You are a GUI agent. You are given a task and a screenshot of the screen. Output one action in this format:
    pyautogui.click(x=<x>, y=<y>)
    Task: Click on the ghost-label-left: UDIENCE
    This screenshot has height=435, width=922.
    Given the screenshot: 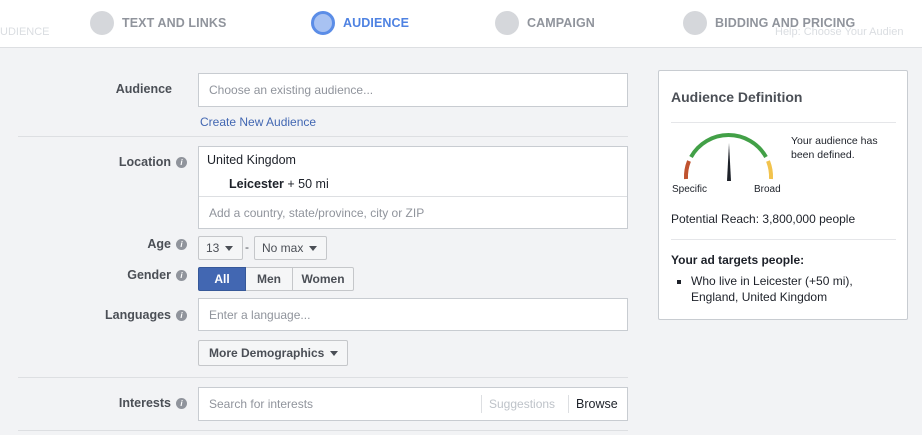 What is the action you would take?
    pyautogui.click(x=25, y=32)
    